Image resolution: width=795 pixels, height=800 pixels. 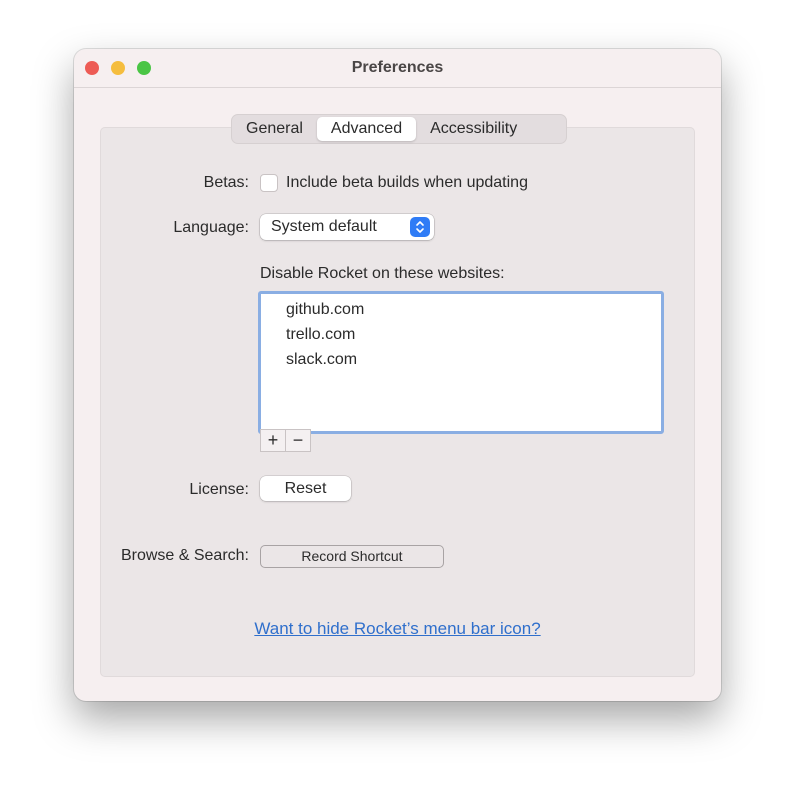 What do you see at coordinates (382, 273) in the screenshot?
I see `disabled-sites-label: Disable Rocket on these websites:` at bounding box center [382, 273].